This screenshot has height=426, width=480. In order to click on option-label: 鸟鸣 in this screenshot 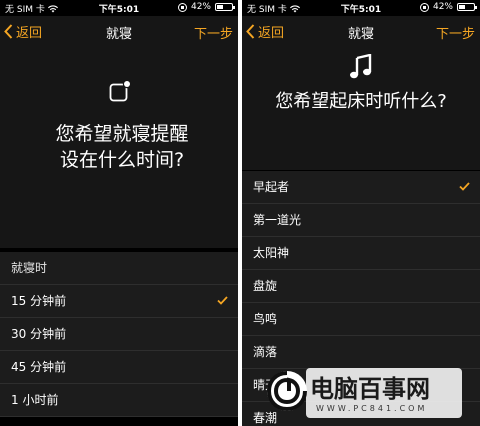, I will do `click(265, 319)`.